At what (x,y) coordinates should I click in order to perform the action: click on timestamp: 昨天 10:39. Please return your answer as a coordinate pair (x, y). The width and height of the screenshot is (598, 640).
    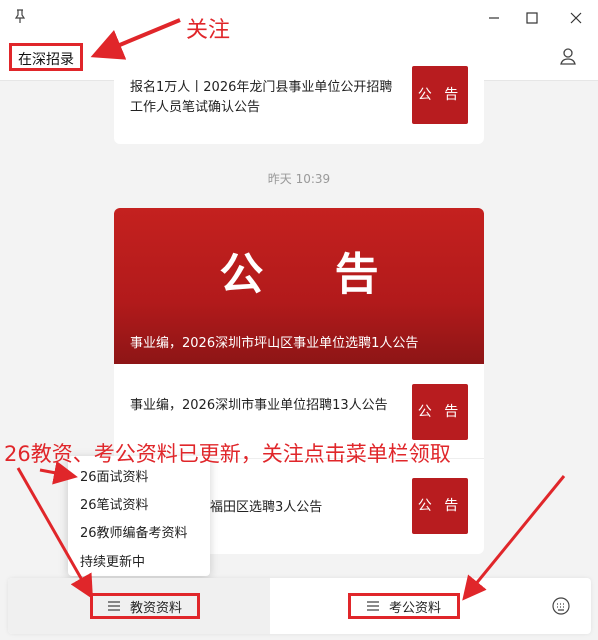
    Looking at the image, I should click on (299, 179).